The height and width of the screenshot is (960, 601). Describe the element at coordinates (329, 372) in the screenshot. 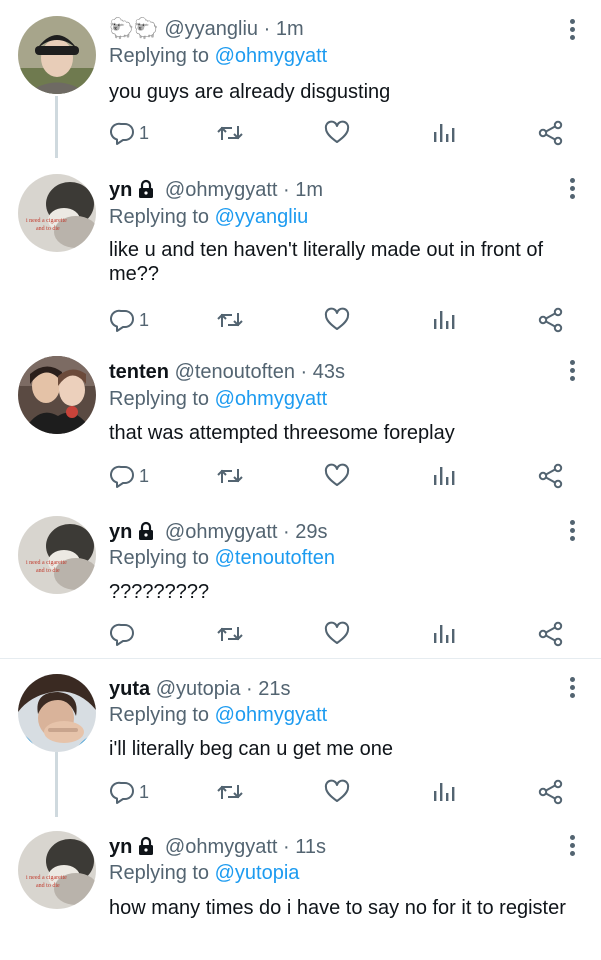

I see `timestamp: 43s` at that location.